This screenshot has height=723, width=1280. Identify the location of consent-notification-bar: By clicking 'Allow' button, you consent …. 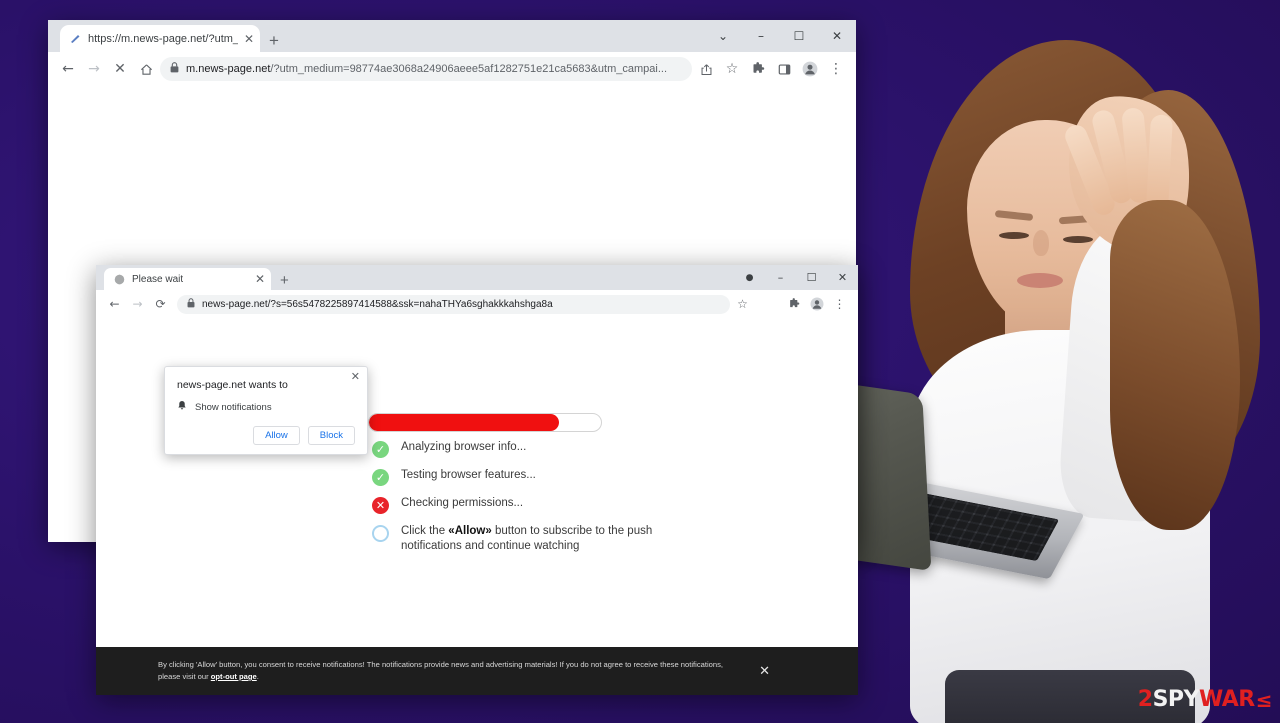
(477, 671).